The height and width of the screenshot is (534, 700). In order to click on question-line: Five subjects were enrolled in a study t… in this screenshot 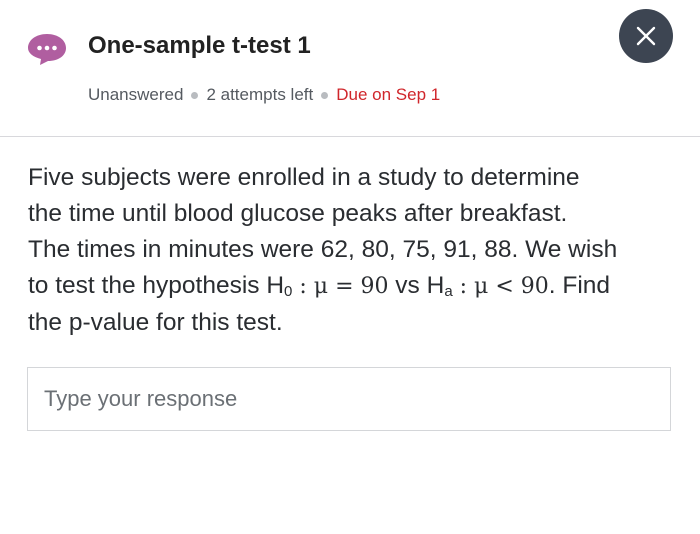, I will do `click(304, 177)`.